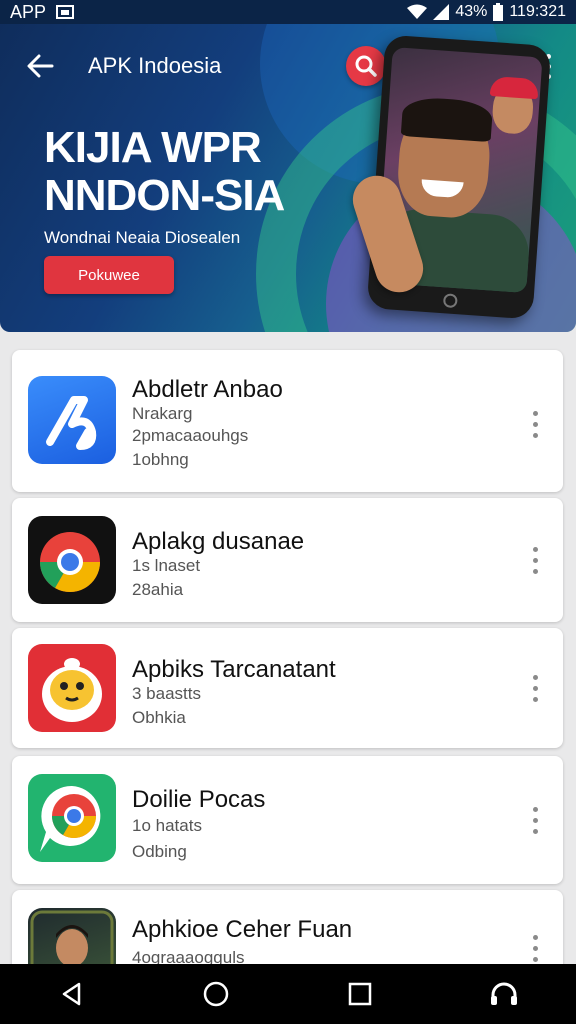 The width and height of the screenshot is (576, 1024). What do you see at coordinates (166, 565) in the screenshot?
I see `app-meta-line: 1s lnaset` at bounding box center [166, 565].